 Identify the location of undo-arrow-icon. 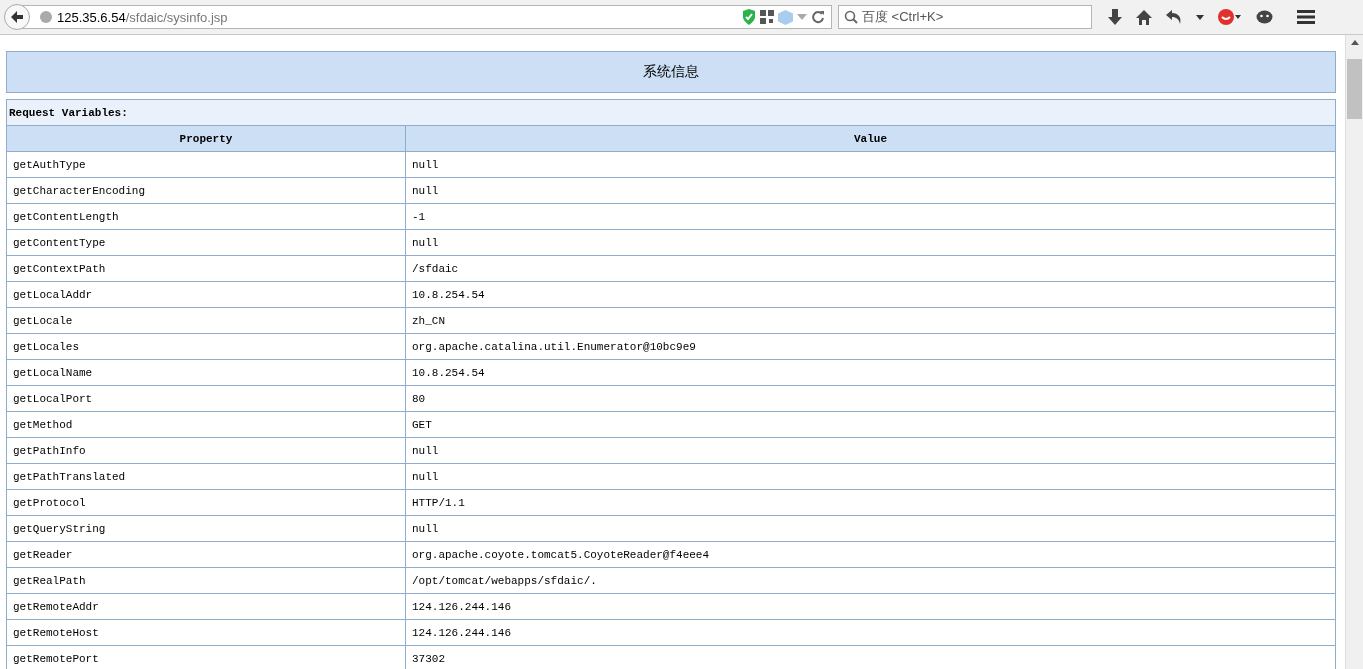
(1174, 17).